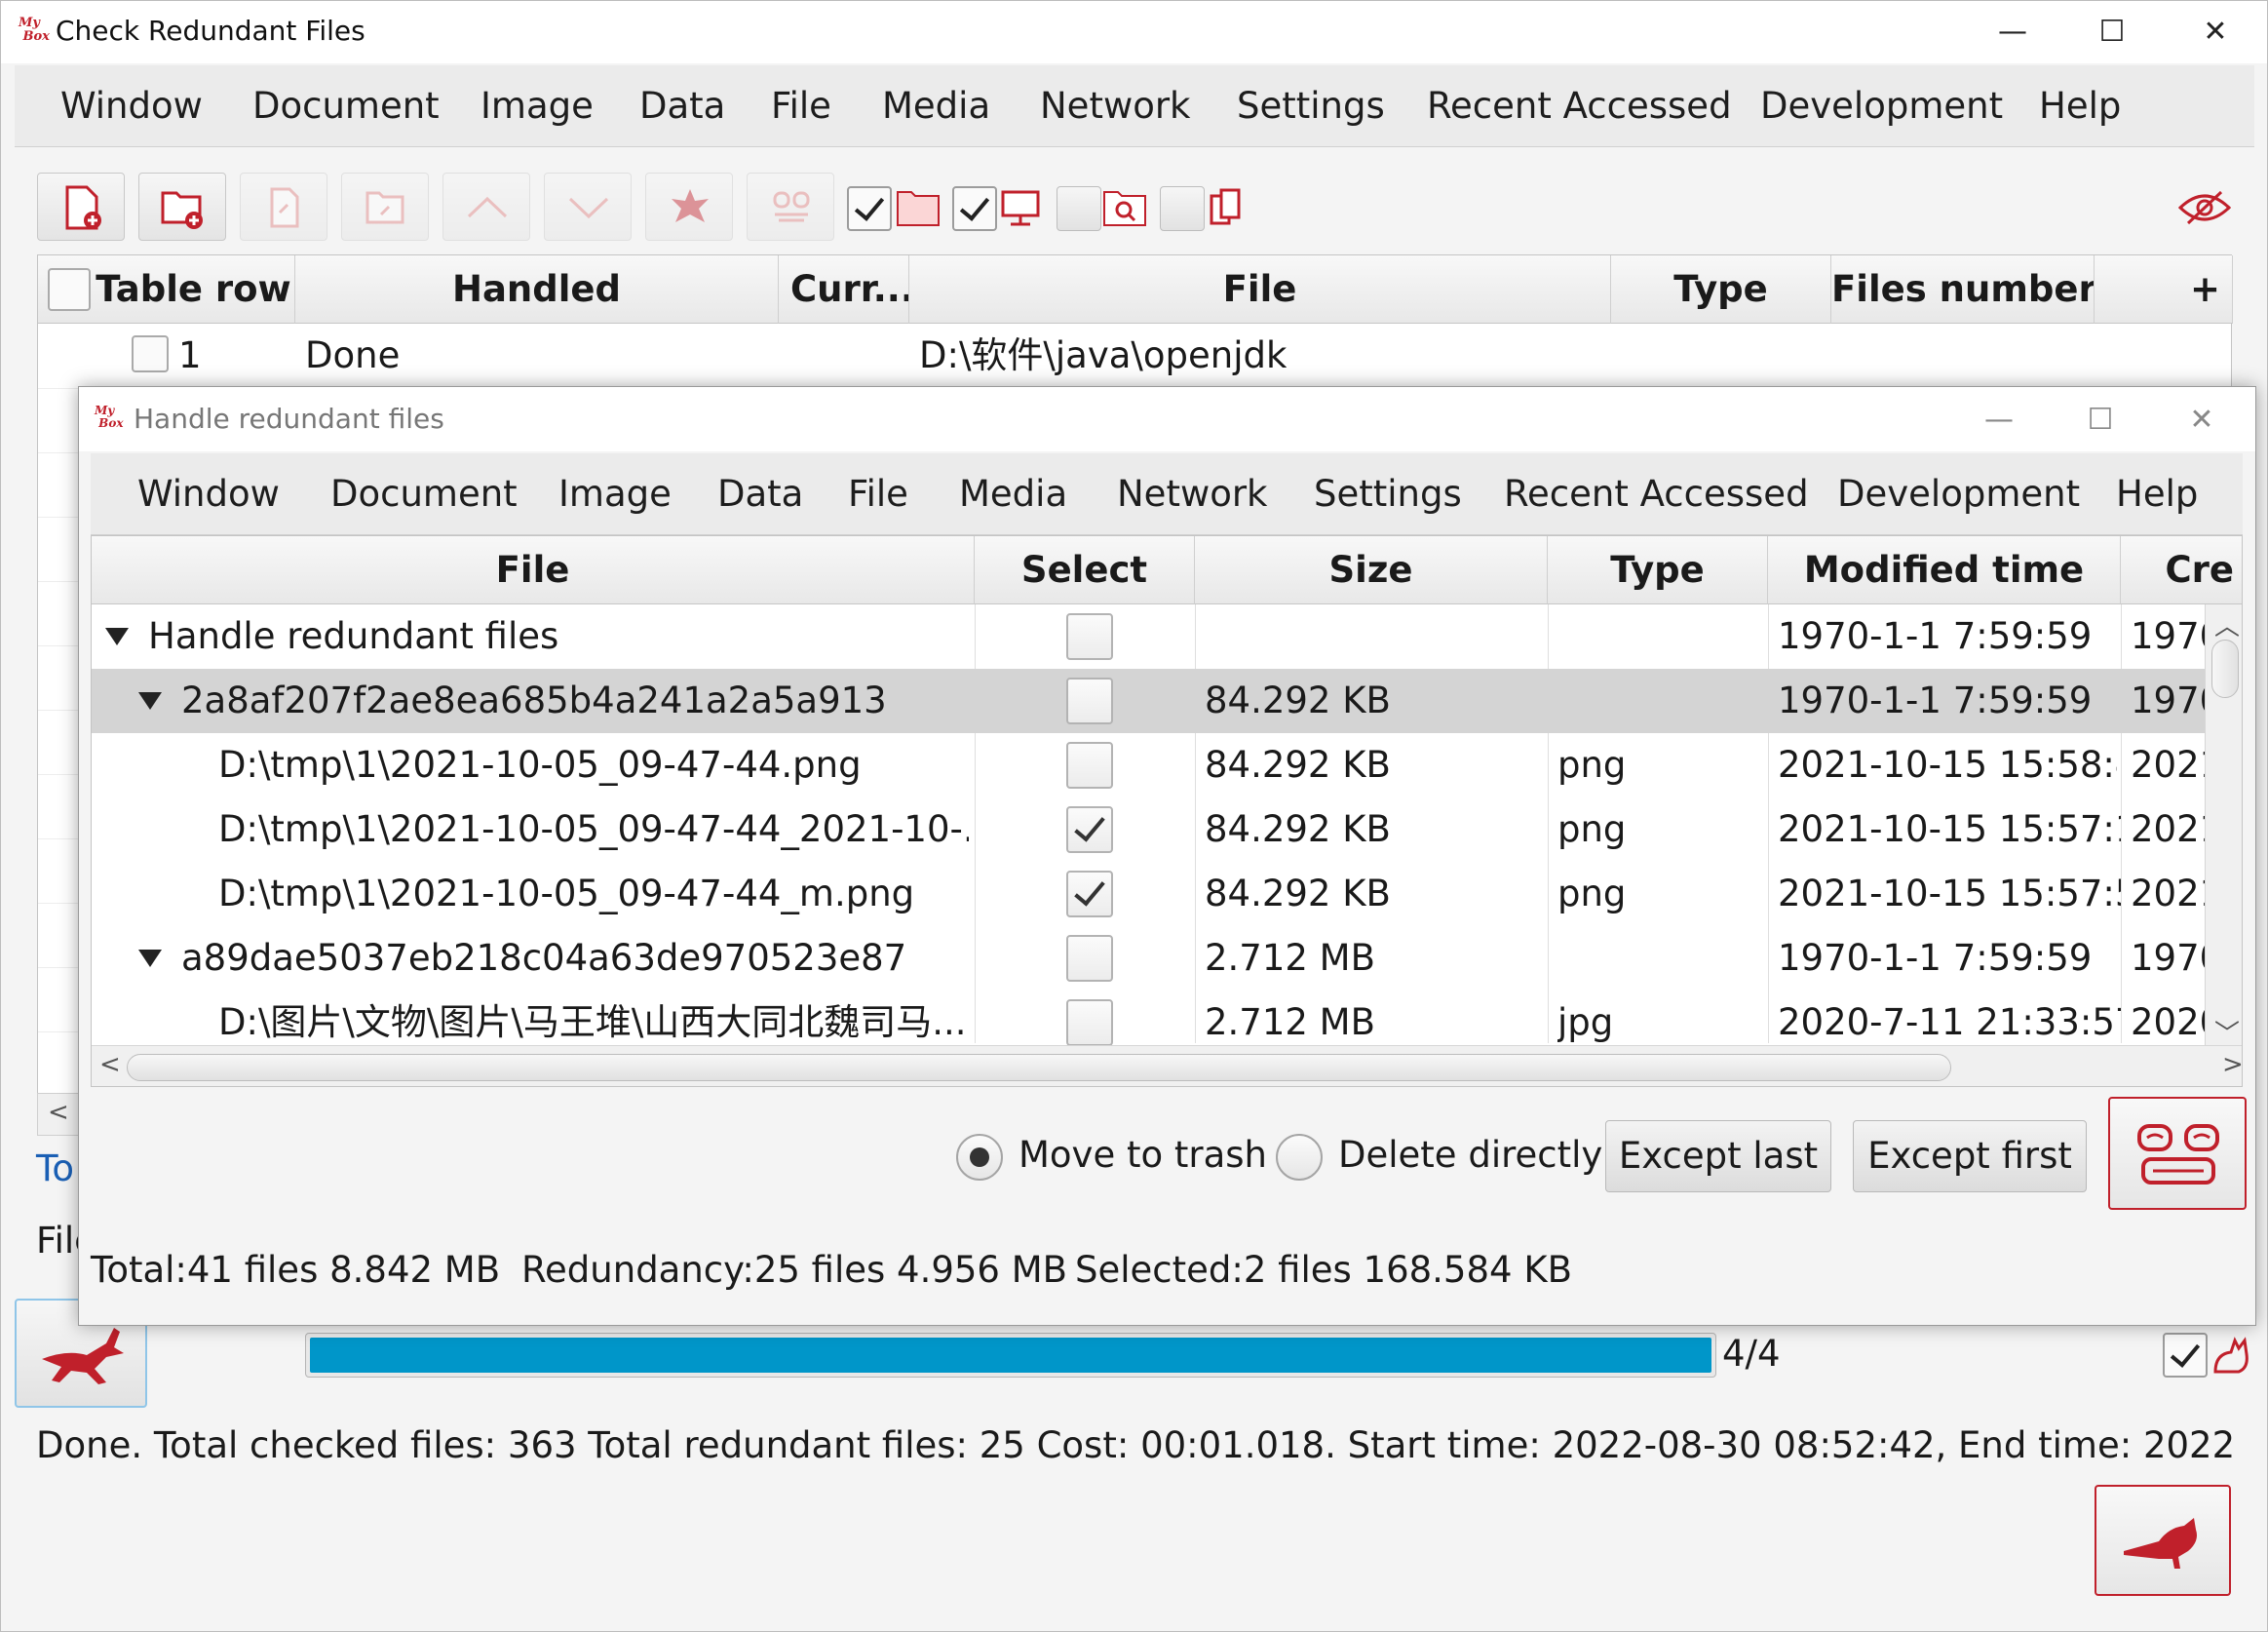  I want to click on tree-horizontal-scrollbar: < >, so click(1167, 1065).